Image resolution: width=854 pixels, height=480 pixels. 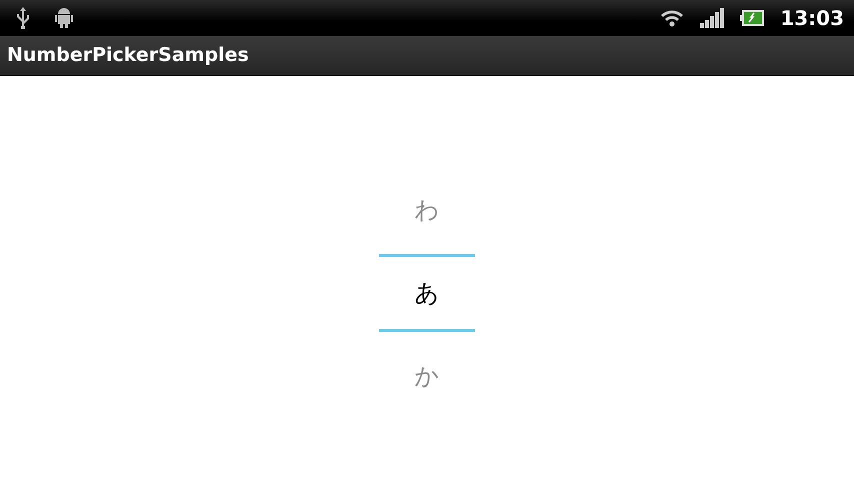 I want to click on selected-picker-value: あ, so click(x=427, y=293).